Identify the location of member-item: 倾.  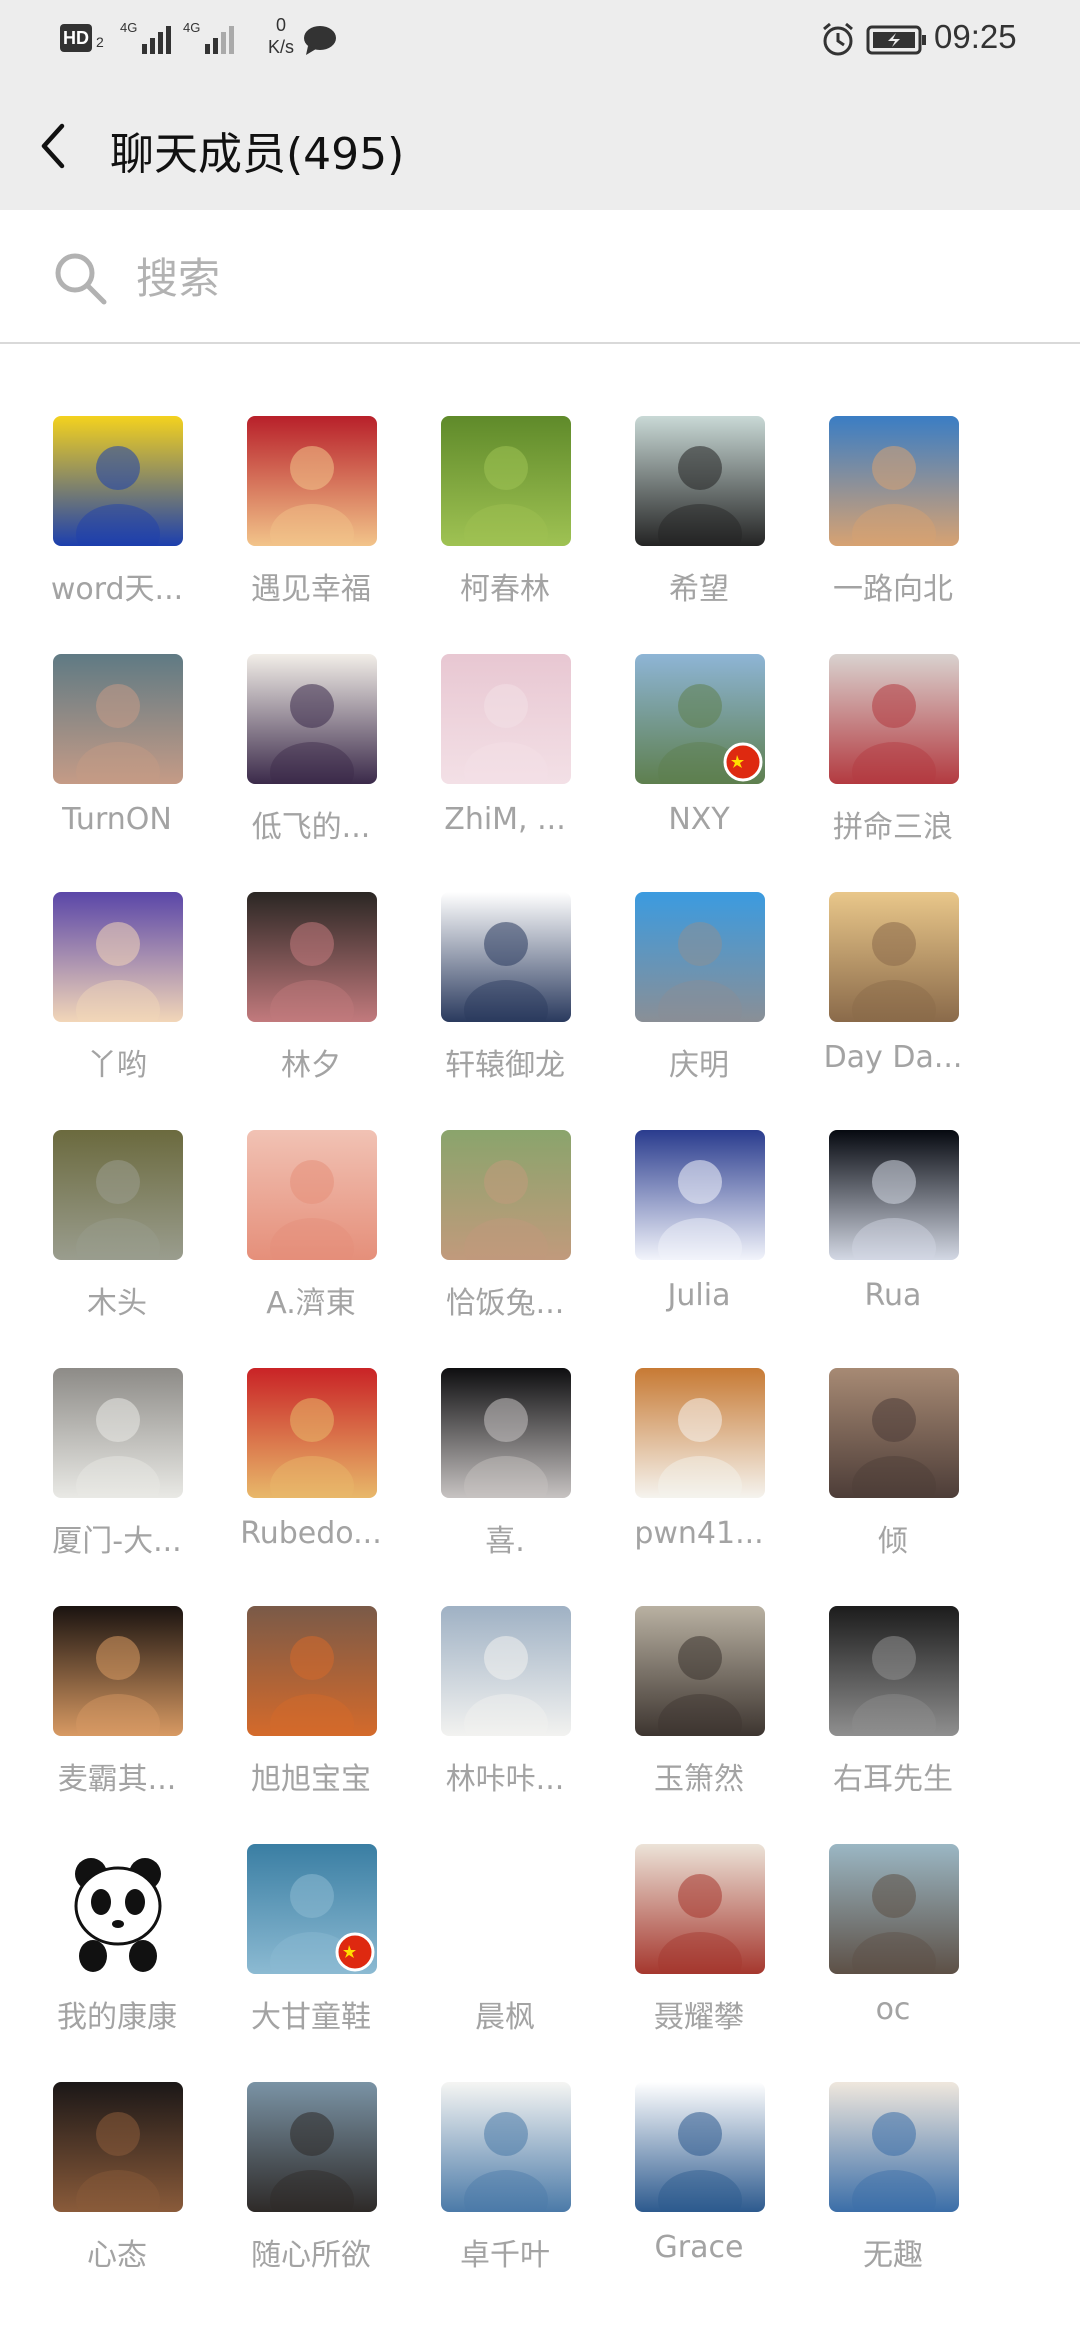
(893, 1468).